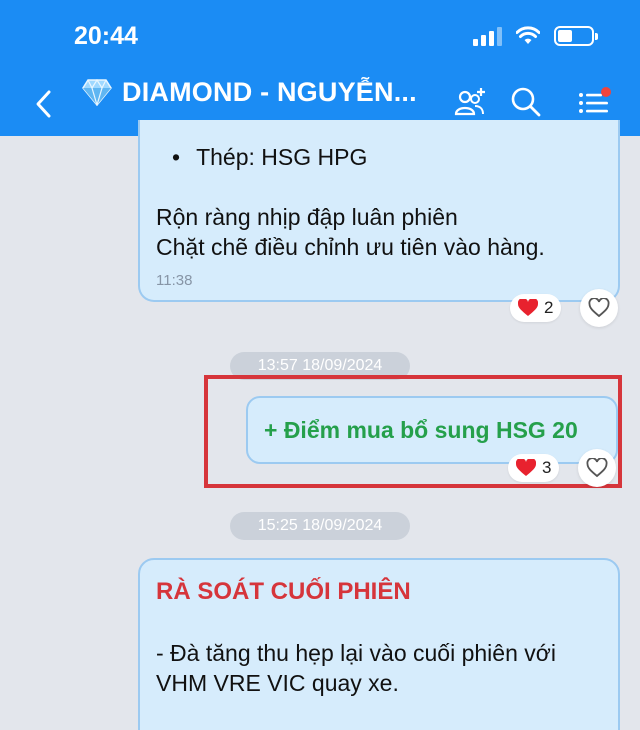  What do you see at coordinates (487, 36) in the screenshot?
I see `signal-icon` at bounding box center [487, 36].